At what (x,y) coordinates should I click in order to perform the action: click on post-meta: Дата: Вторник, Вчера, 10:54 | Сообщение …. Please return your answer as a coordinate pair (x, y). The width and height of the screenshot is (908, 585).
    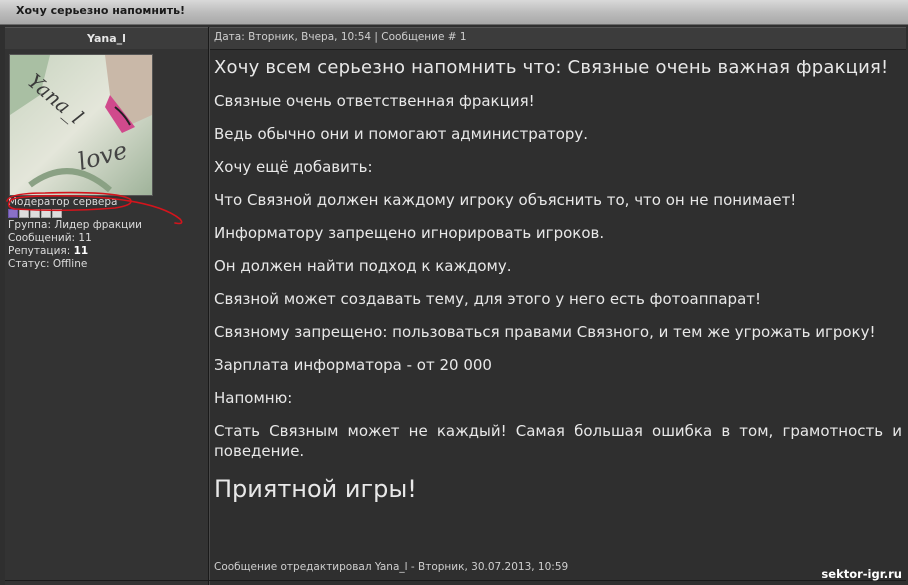
    Looking at the image, I should click on (340, 37).